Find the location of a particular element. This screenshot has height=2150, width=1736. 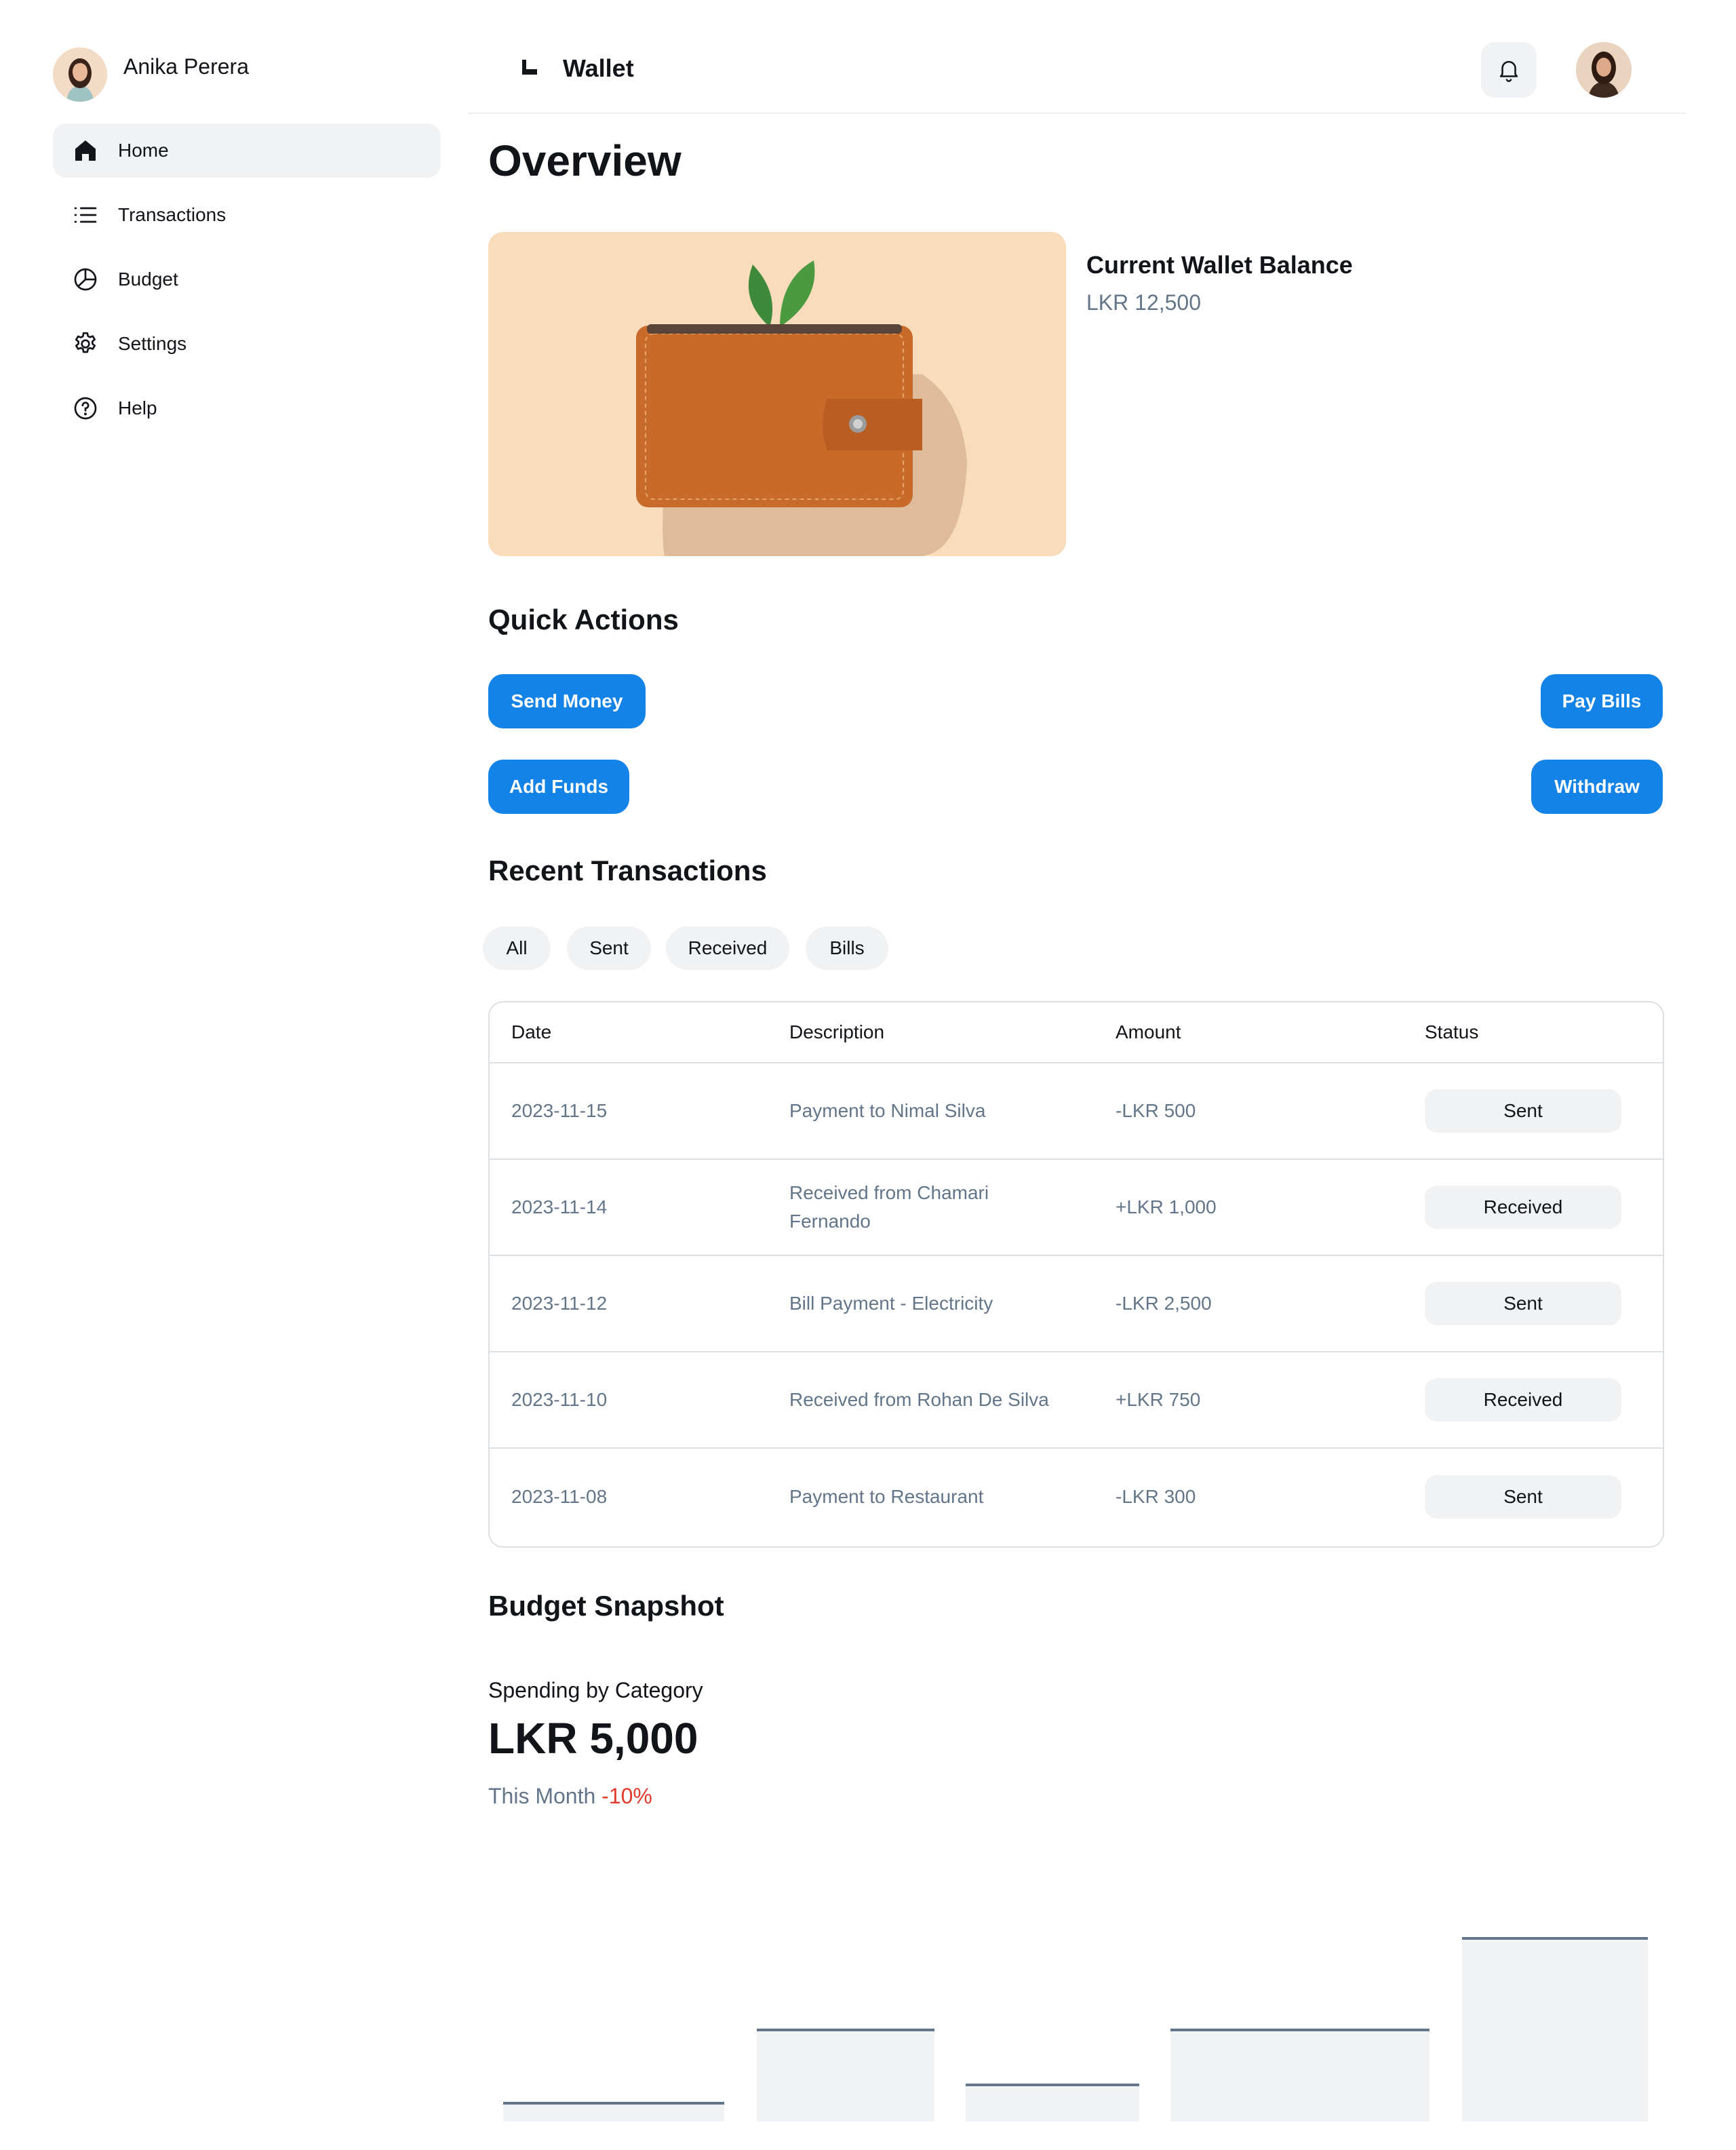

add-funds-button: Add Funds is located at coordinates (558, 787).